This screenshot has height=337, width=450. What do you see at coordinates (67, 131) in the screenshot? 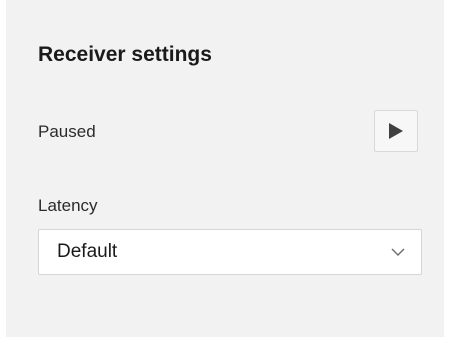
I see `status-label: Paused` at bounding box center [67, 131].